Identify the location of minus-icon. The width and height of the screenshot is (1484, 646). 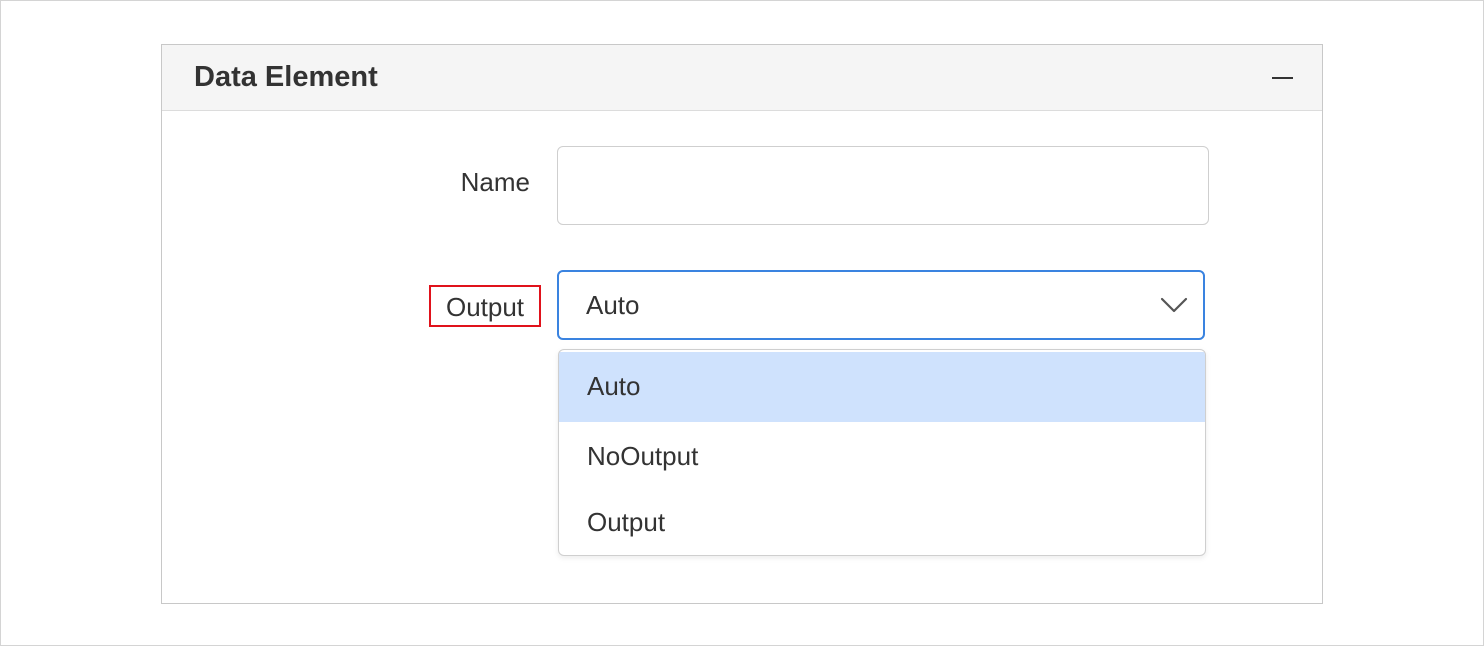
(1283, 78).